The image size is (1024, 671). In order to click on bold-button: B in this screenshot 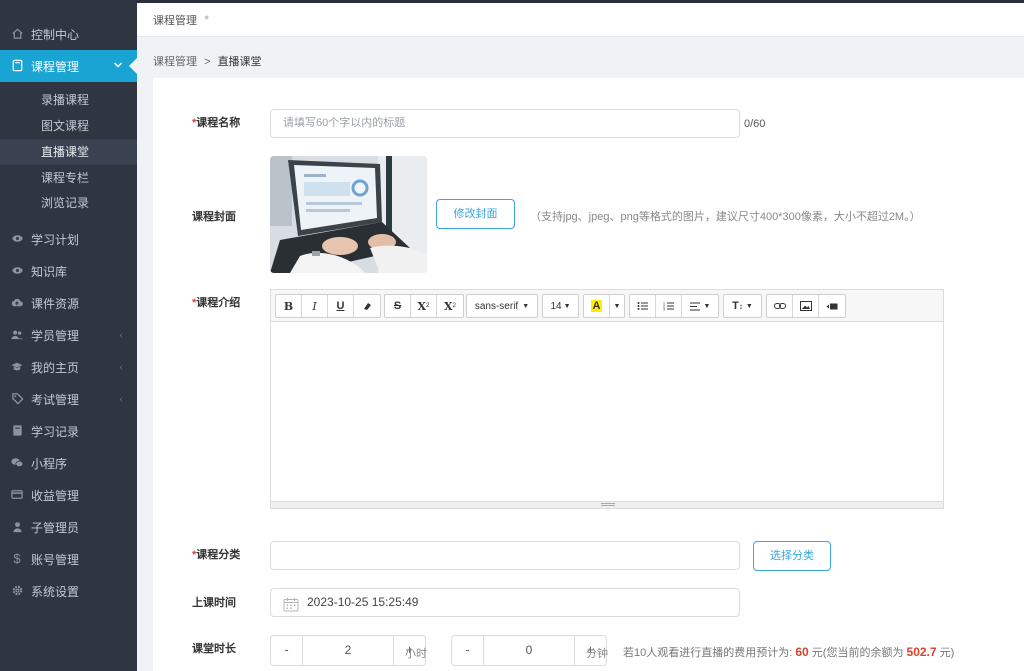, I will do `click(289, 306)`.